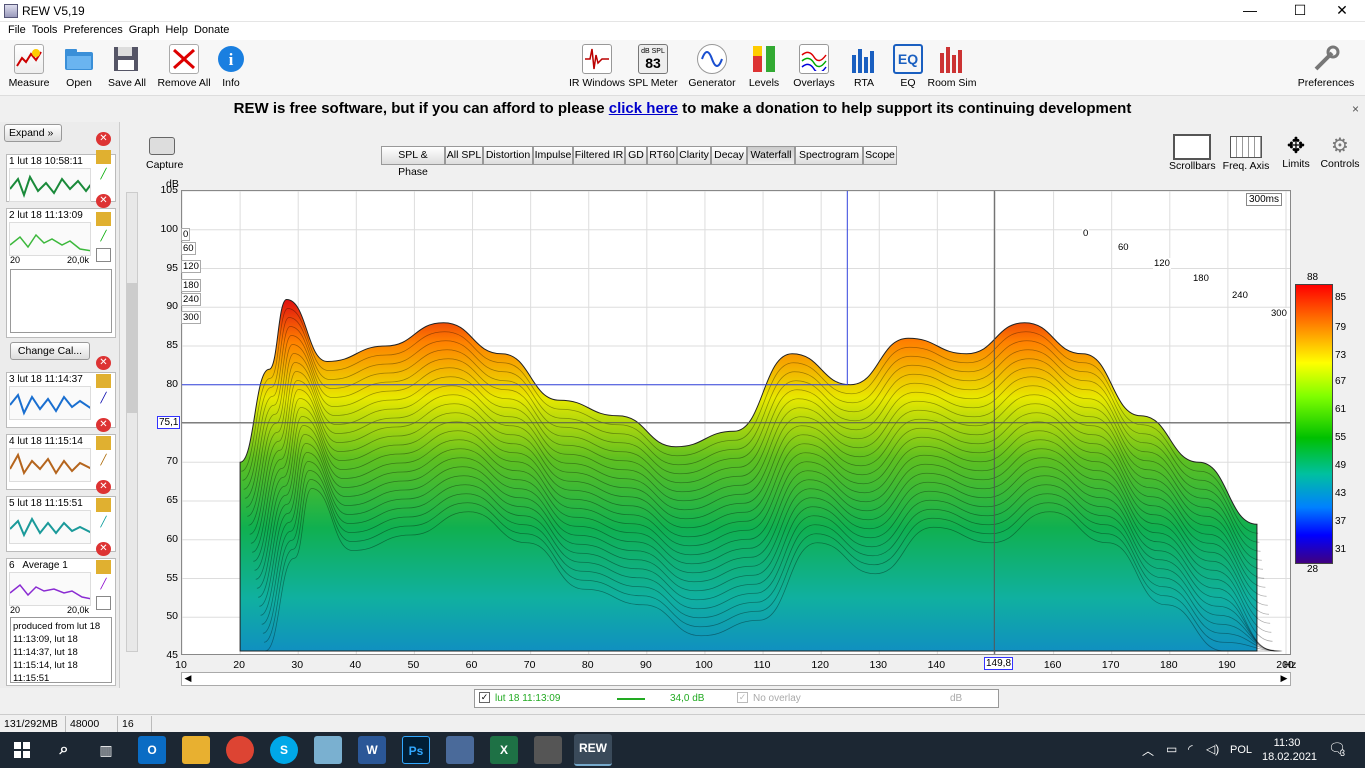 The image size is (1365, 768). Describe the element at coordinates (880, 155) in the screenshot. I see `tab-scope: Scope` at that location.